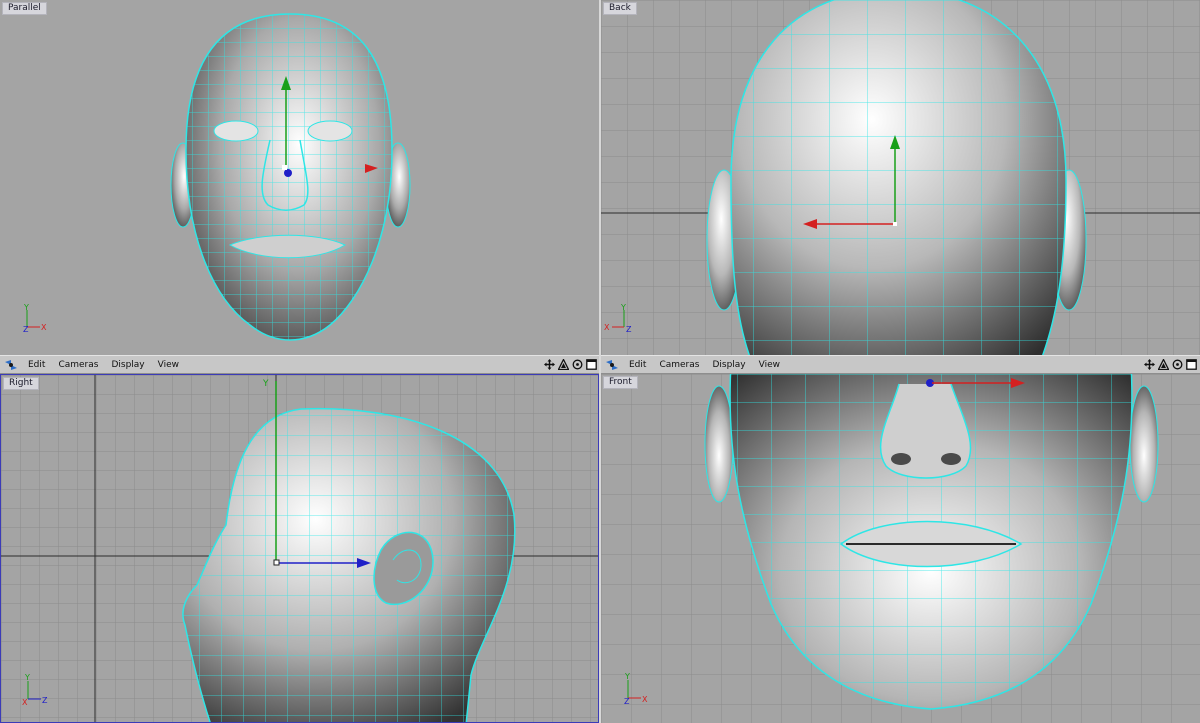 The height and width of the screenshot is (723, 1200). I want to click on viewport-menubar-left: Edit Cameras Display View, so click(300, 364).